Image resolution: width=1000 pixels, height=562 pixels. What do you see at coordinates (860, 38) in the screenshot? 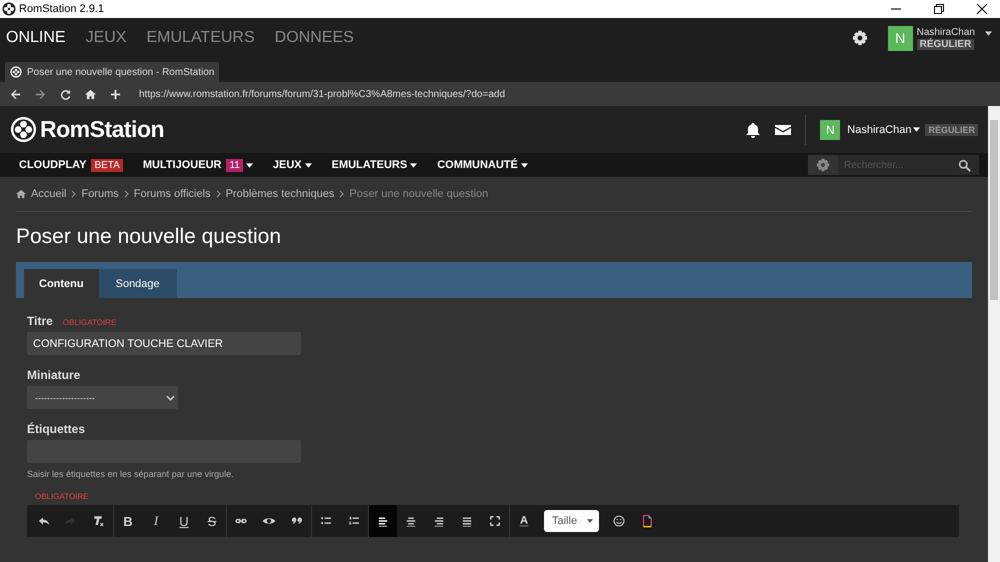
I see `settings-icon` at bounding box center [860, 38].